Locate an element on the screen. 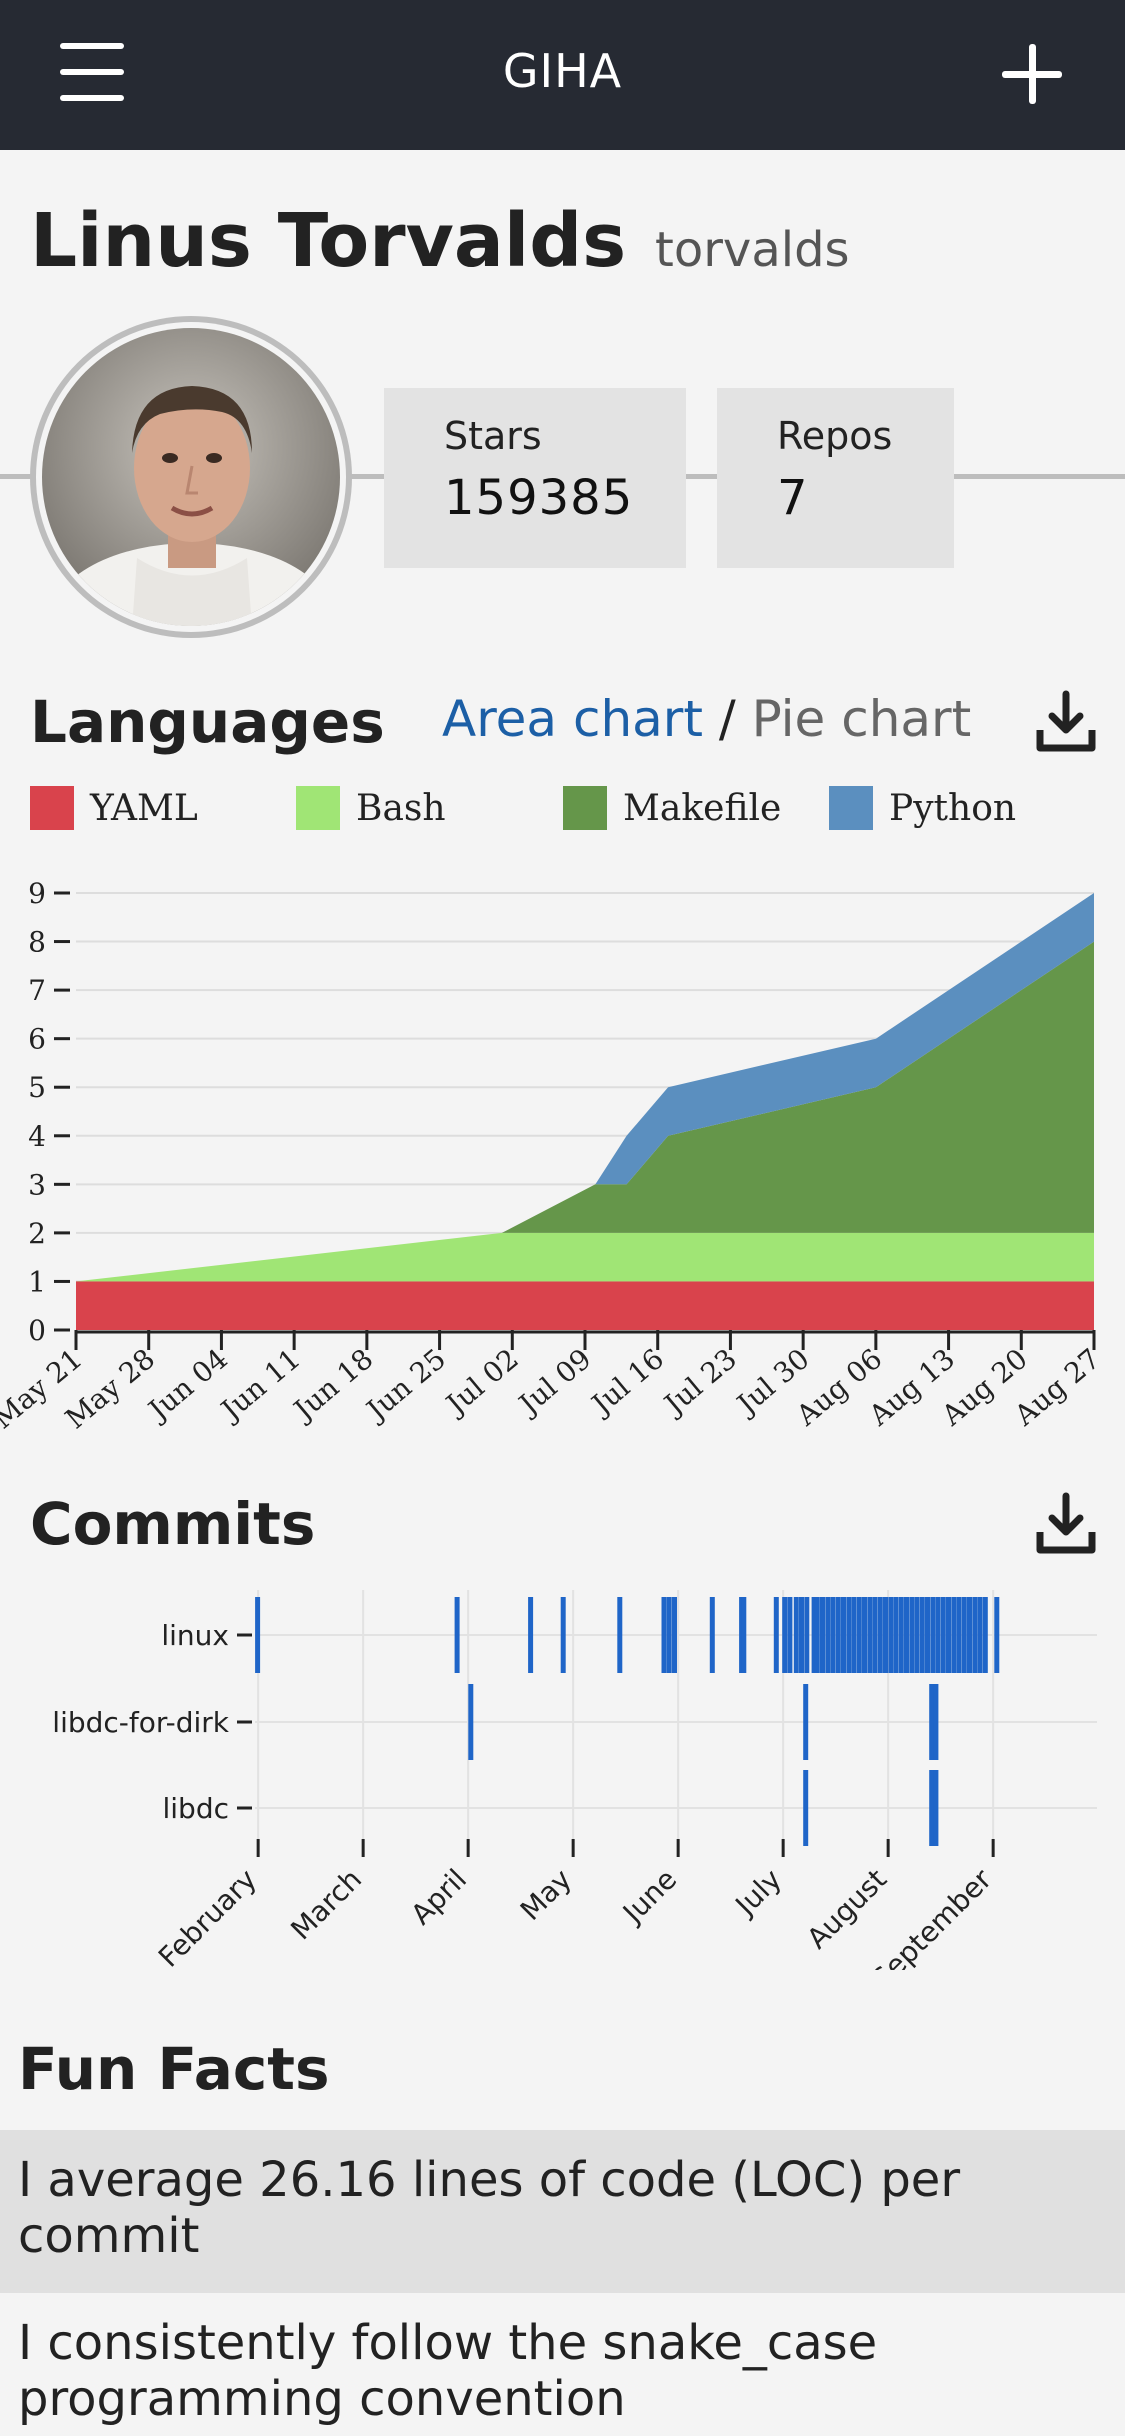 This screenshot has width=1125, height=2436. area-bash is located at coordinates (585, 1257).